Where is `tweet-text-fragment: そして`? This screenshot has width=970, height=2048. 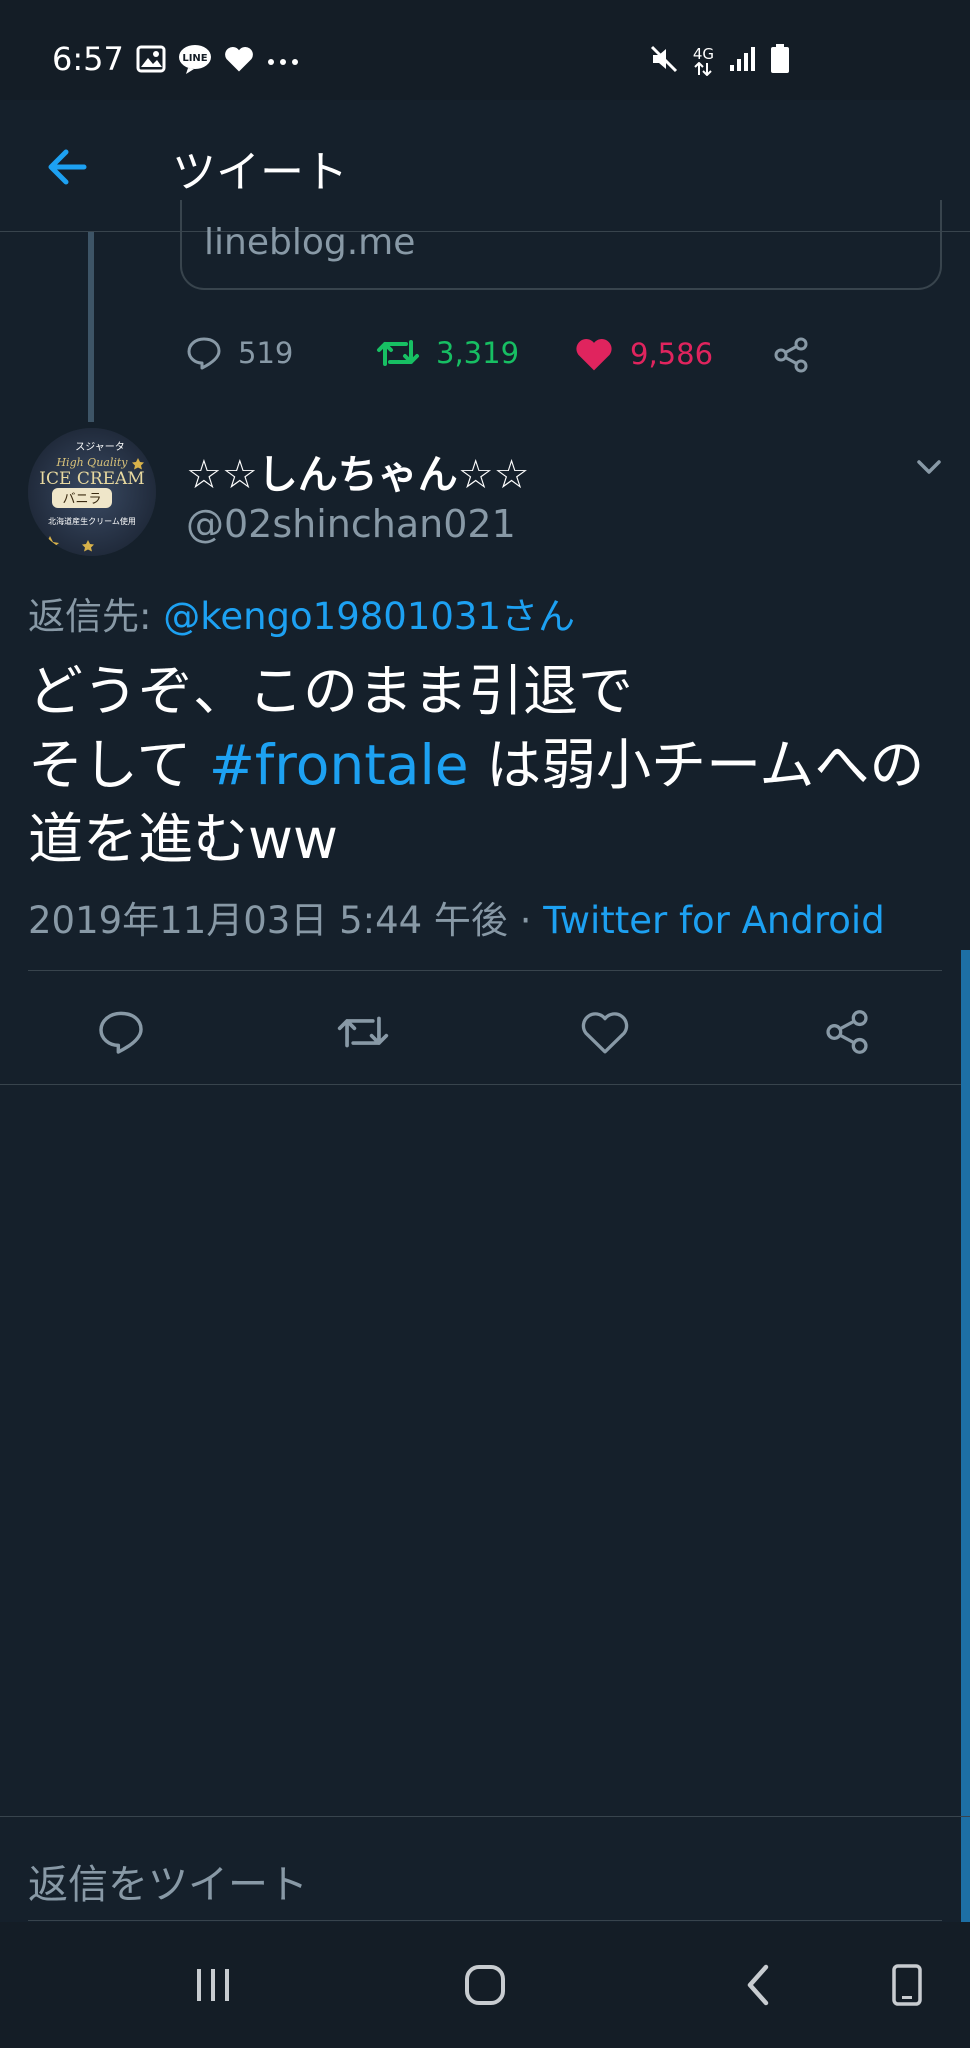
tweet-text-fragment: そして is located at coordinates (118, 765).